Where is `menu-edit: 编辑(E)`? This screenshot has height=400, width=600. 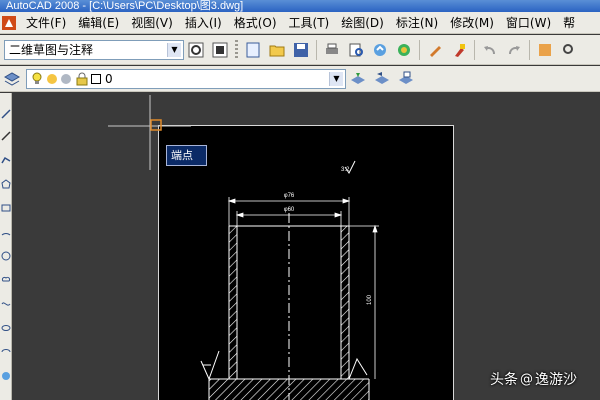 menu-edit: 编辑(E) is located at coordinates (98, 22).